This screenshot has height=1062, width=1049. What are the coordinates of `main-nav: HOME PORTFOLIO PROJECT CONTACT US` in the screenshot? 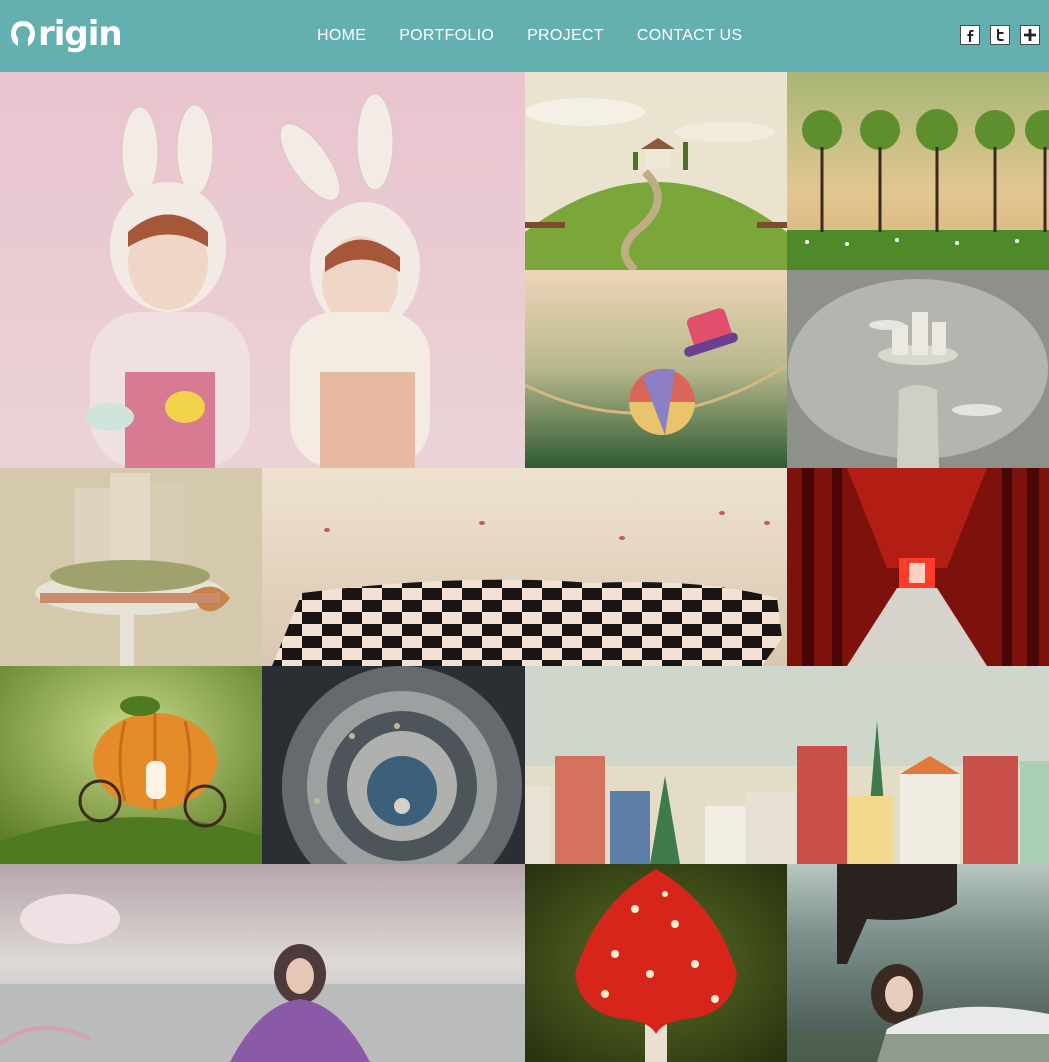 It's located at (529, 36).